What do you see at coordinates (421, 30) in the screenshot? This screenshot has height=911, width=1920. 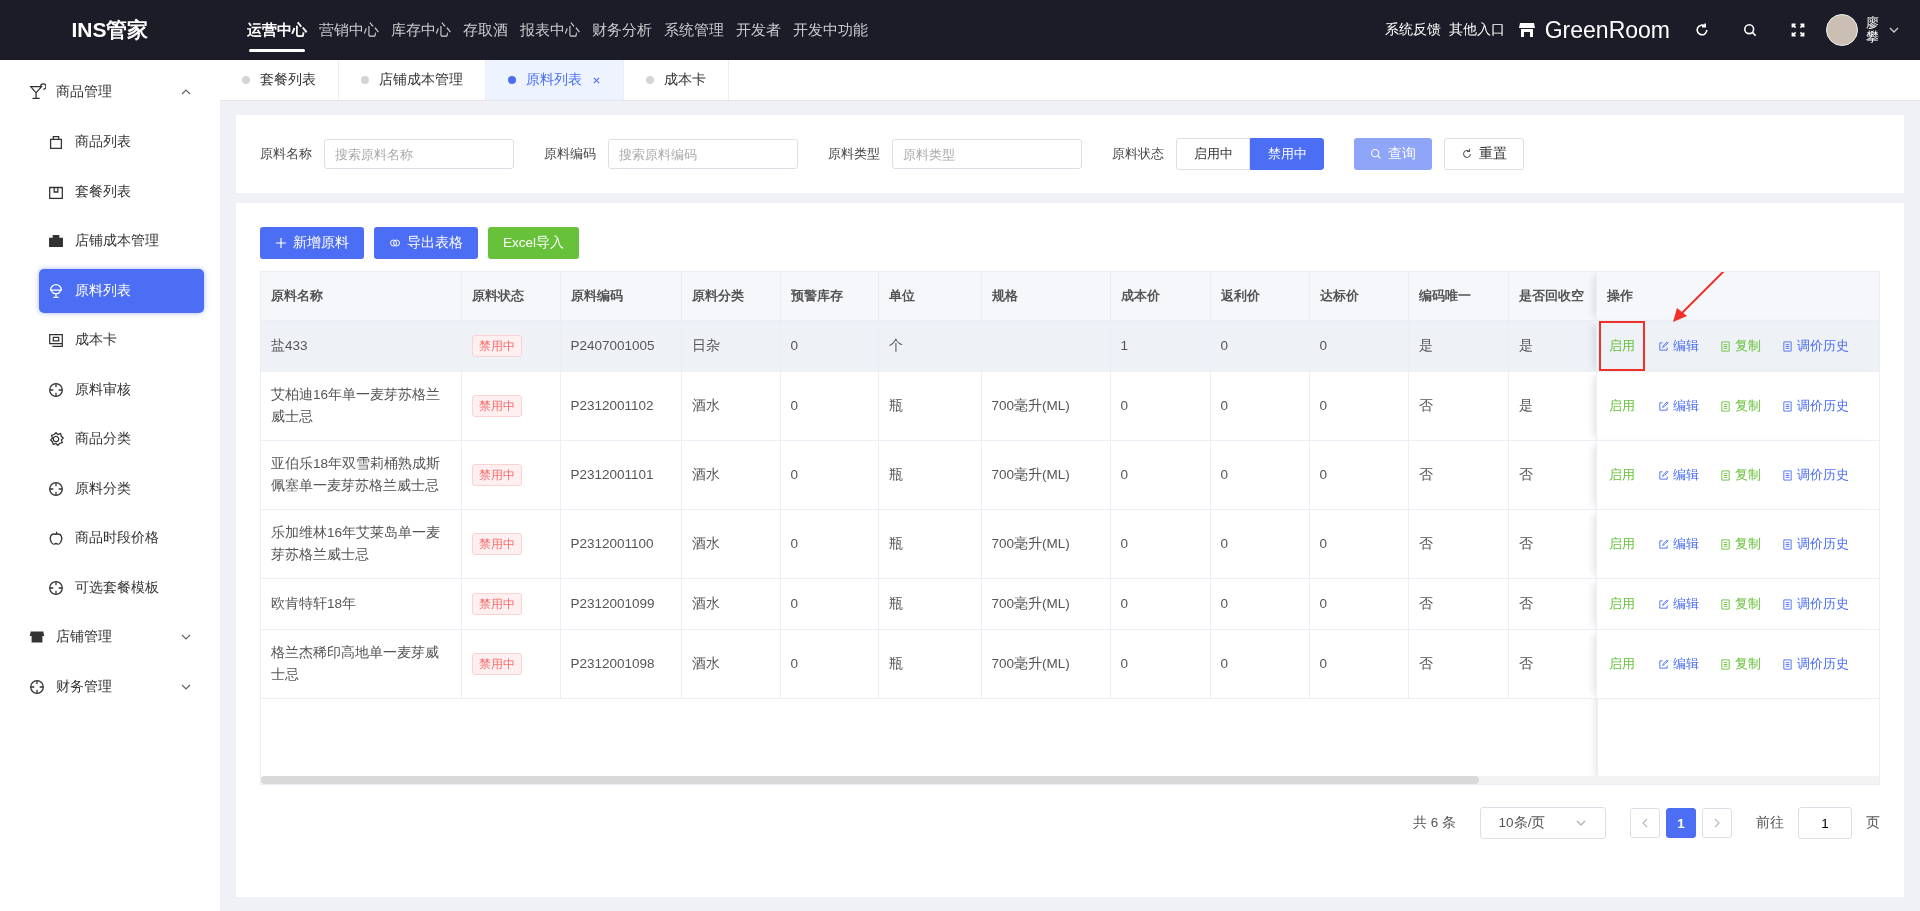 I see `top-menu-item: 库存中心` at bounding box center [421, 30].